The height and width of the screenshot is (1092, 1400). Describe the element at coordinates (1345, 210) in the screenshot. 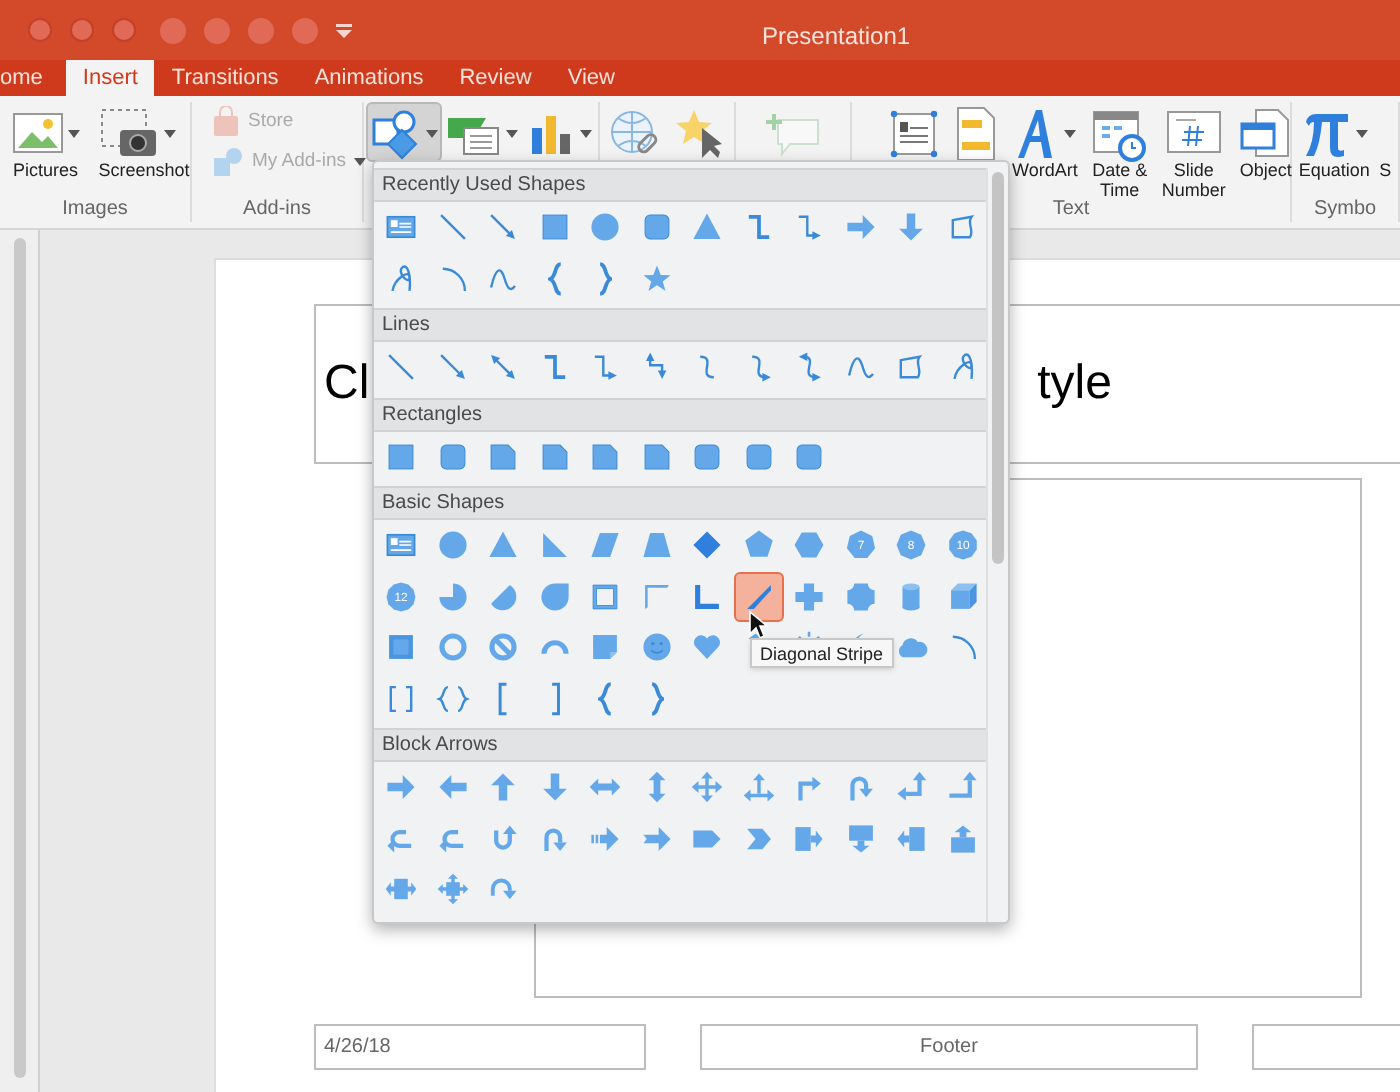

I see `group-label: Symbo` at that location.